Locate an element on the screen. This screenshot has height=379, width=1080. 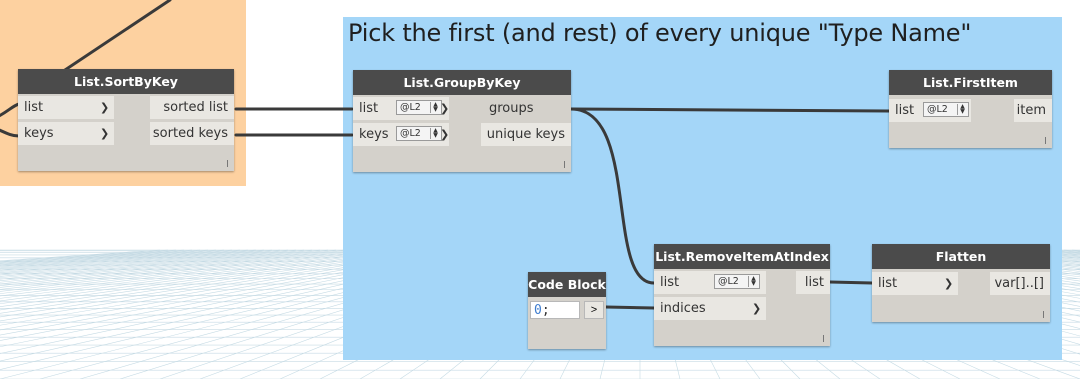
node-code-block: Code Block 0; > is located at coordinates (567, 310).